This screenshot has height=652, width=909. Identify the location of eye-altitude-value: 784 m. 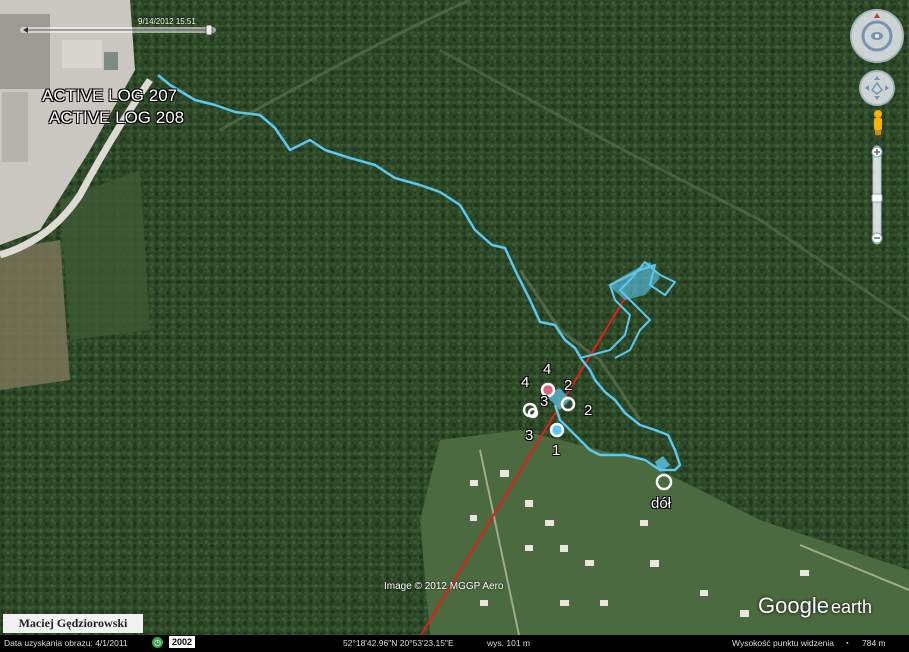
(874, 643).